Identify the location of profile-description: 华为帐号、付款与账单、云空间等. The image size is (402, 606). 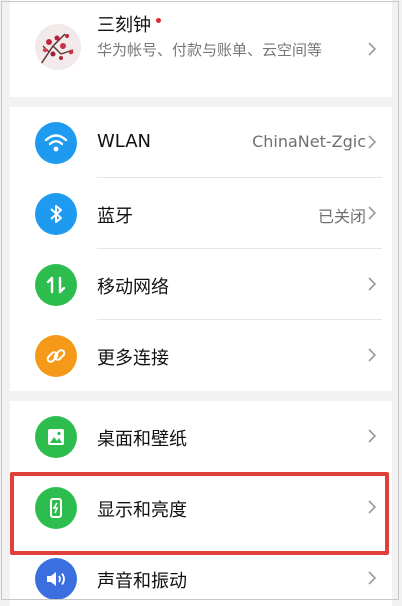
(210, 50).